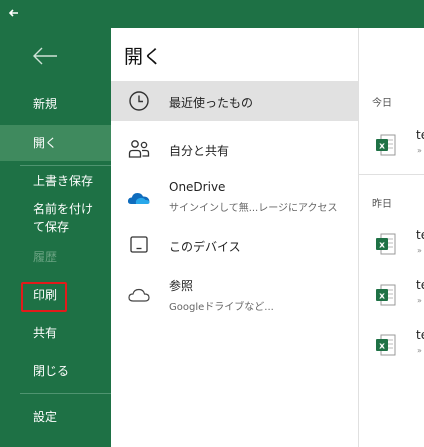 The width and height of the screenshot is (424, 447). I want to click on panel-divider, so click(358, 237).